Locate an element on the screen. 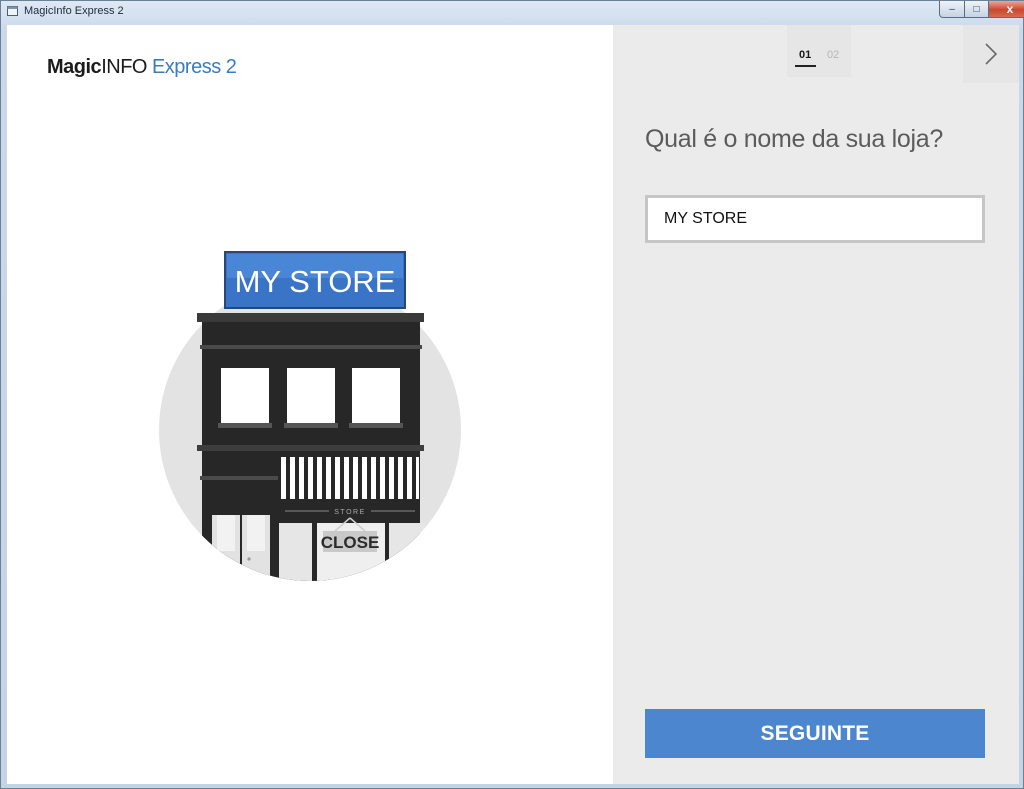  logo-magic: Magic is located at coordinates (74, 67).